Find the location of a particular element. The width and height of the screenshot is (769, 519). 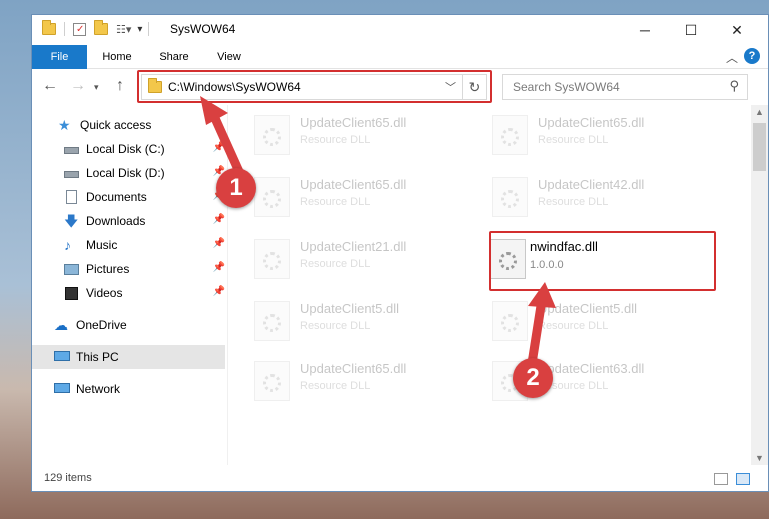

step-2-badge: 2 is located at coordinates (533, 378).